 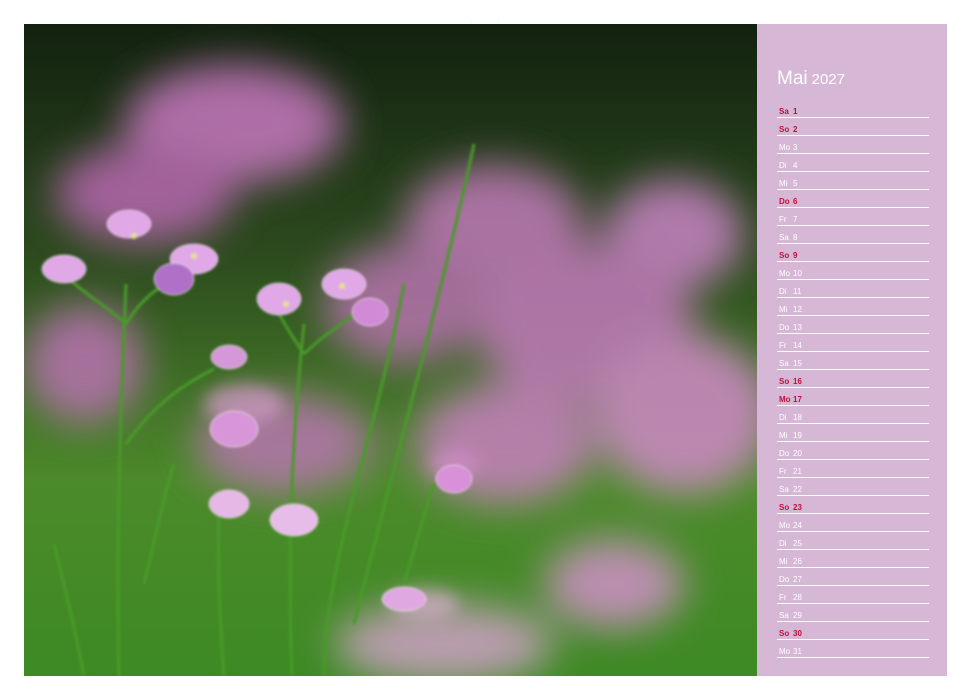 What do you see at coordinates (853, 631) in the screenshot?
I see `day-row: So 30` at bounding box center [853, 631].